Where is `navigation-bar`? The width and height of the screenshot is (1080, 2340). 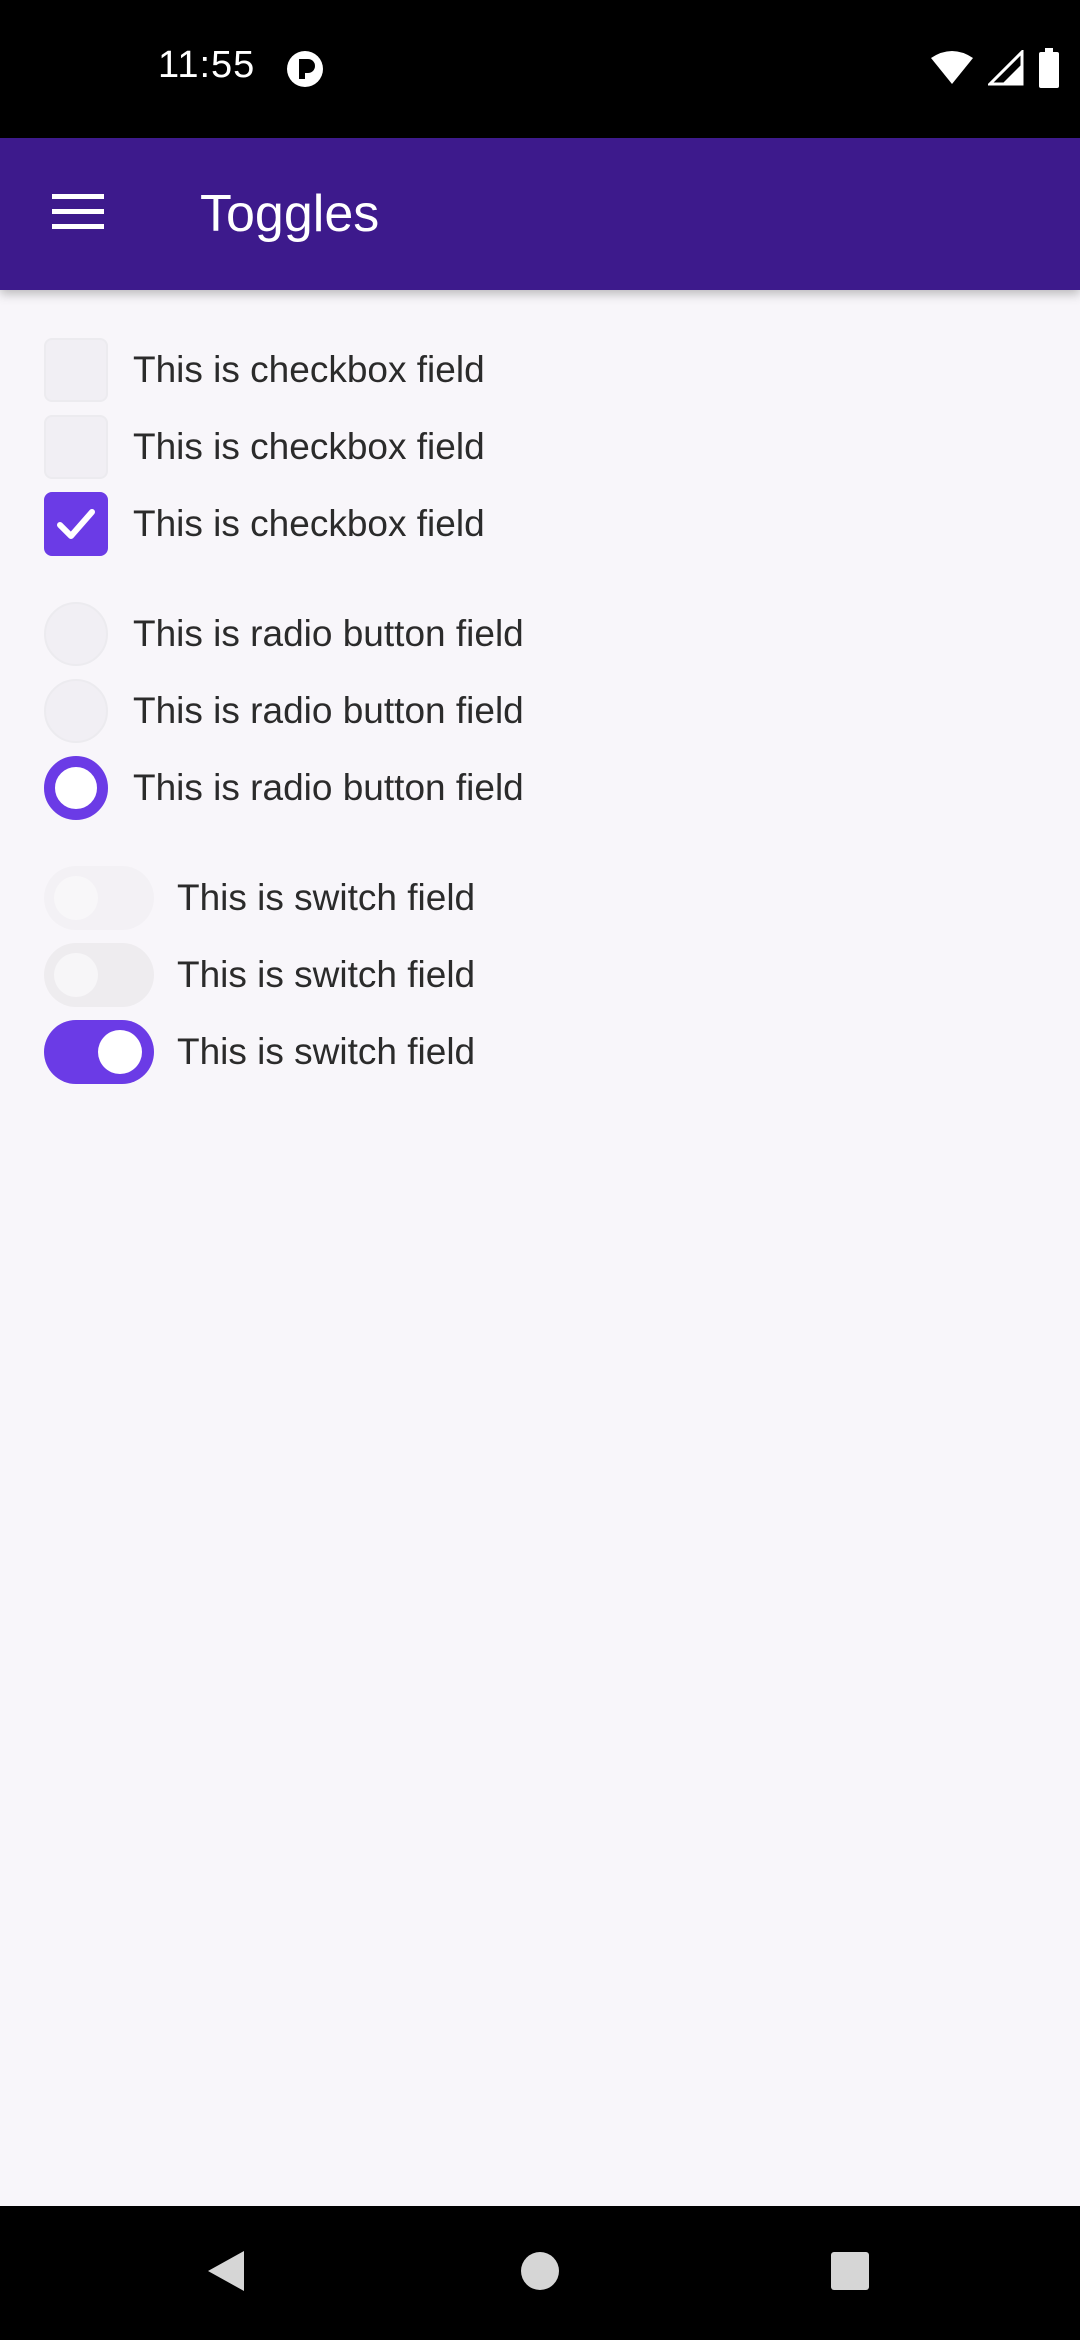
navigation-bar is located at coordinates (540, 2273).